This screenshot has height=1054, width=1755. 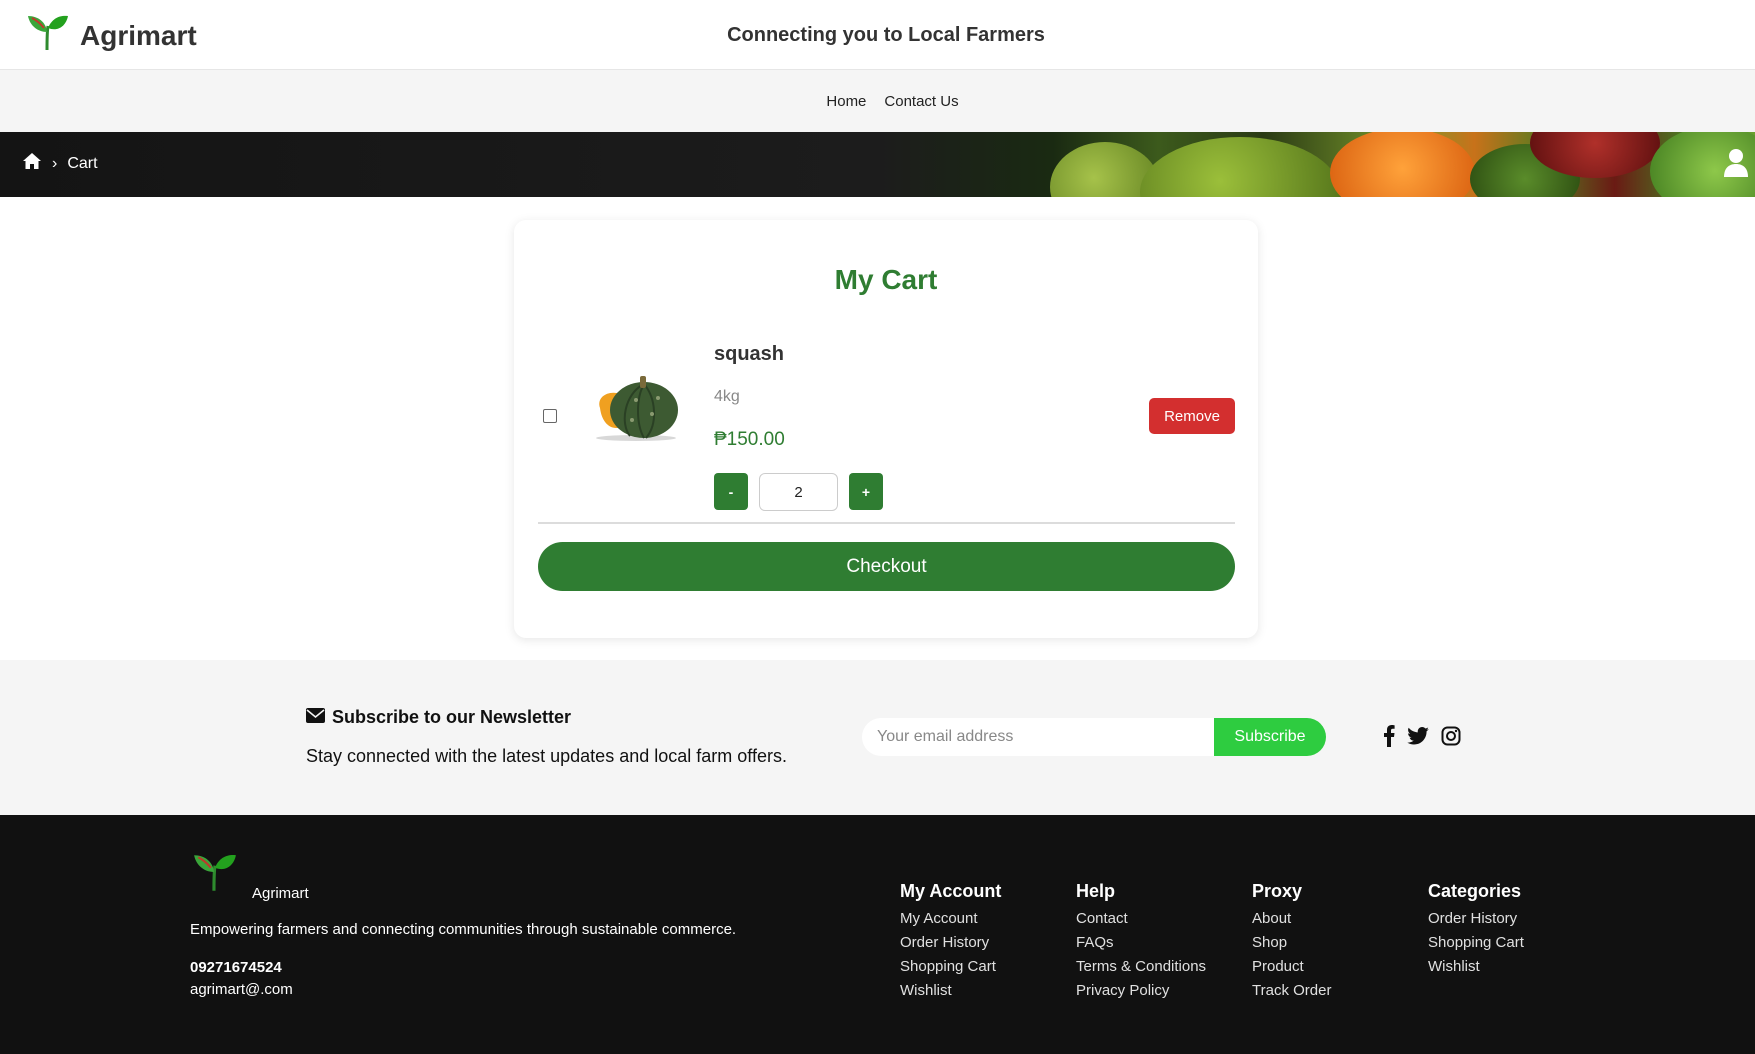 I want to click on twitter-icon, so click(x=1418, y=738).